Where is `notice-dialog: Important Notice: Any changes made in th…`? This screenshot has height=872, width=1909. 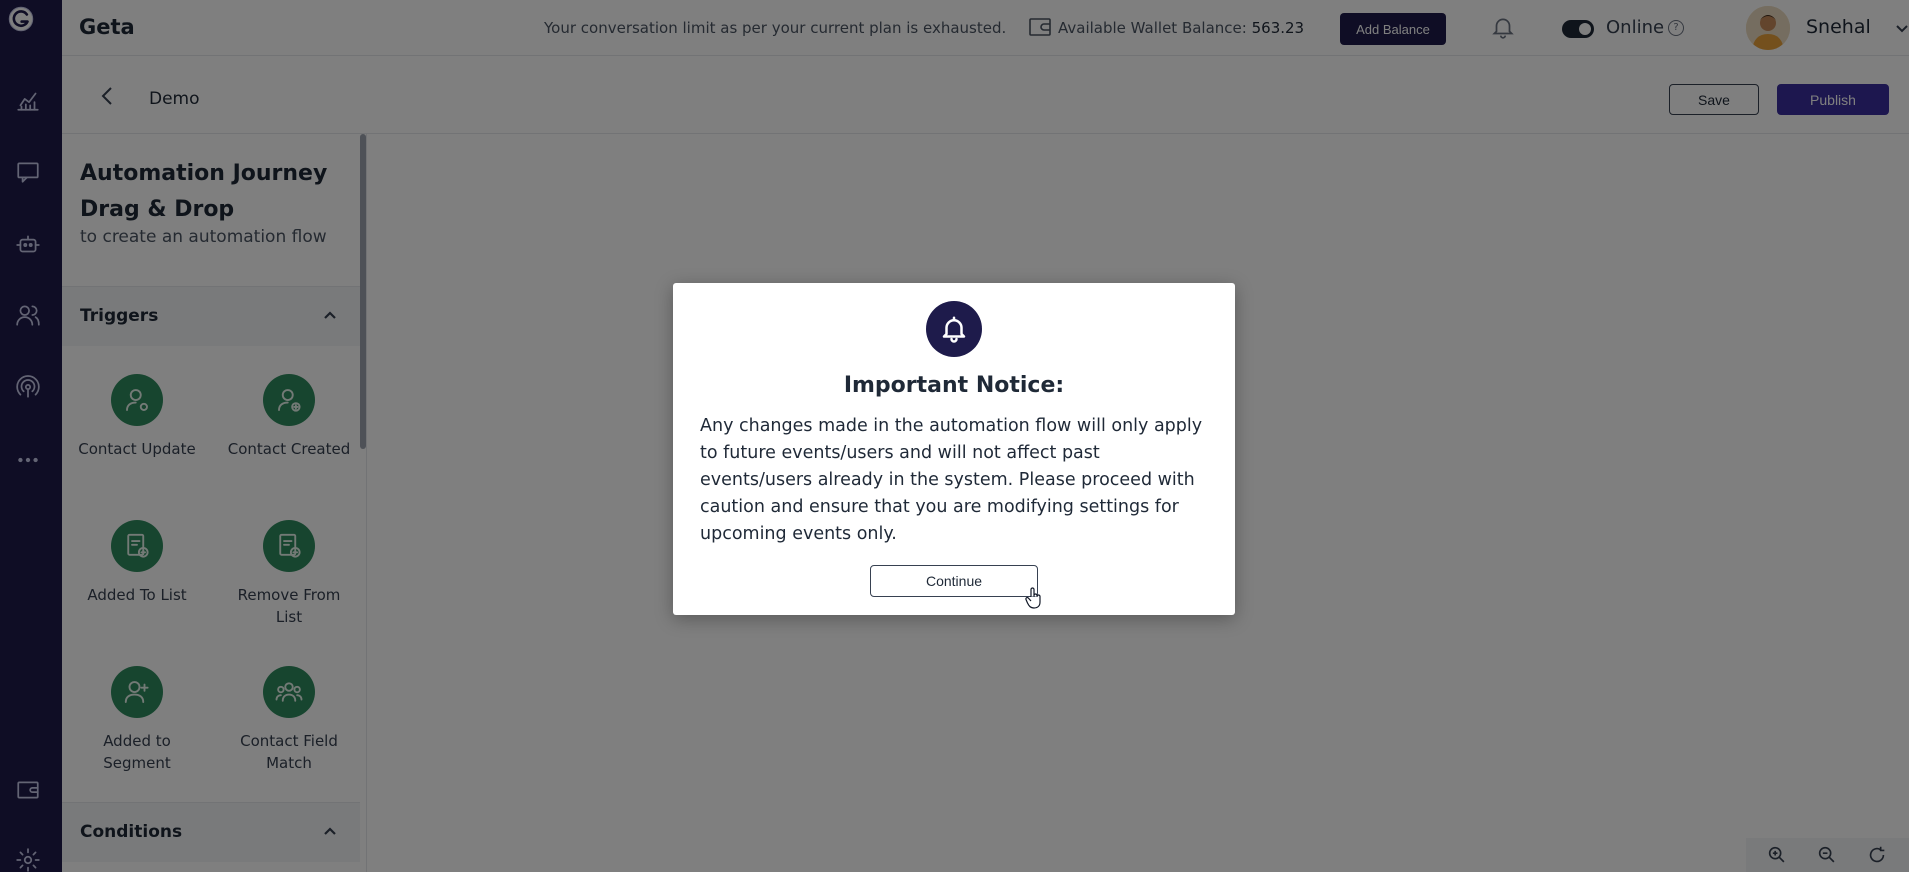
notice-dialog: Important Notice: Any changes made in th… is located at coordinates (954, 449).